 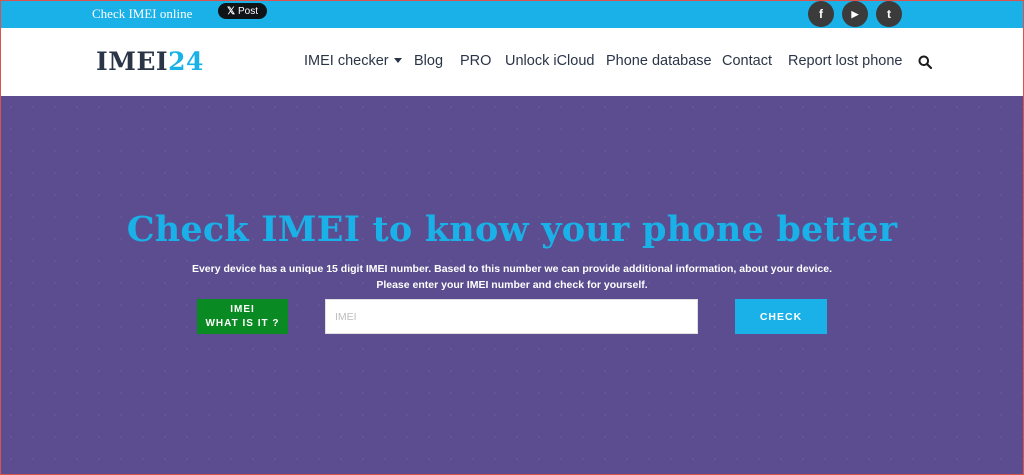 What do you see at coordinates (346, 61) in the screenshot?
I see `nav-item-label: IMEI checker` at bounding box center [346, 61].